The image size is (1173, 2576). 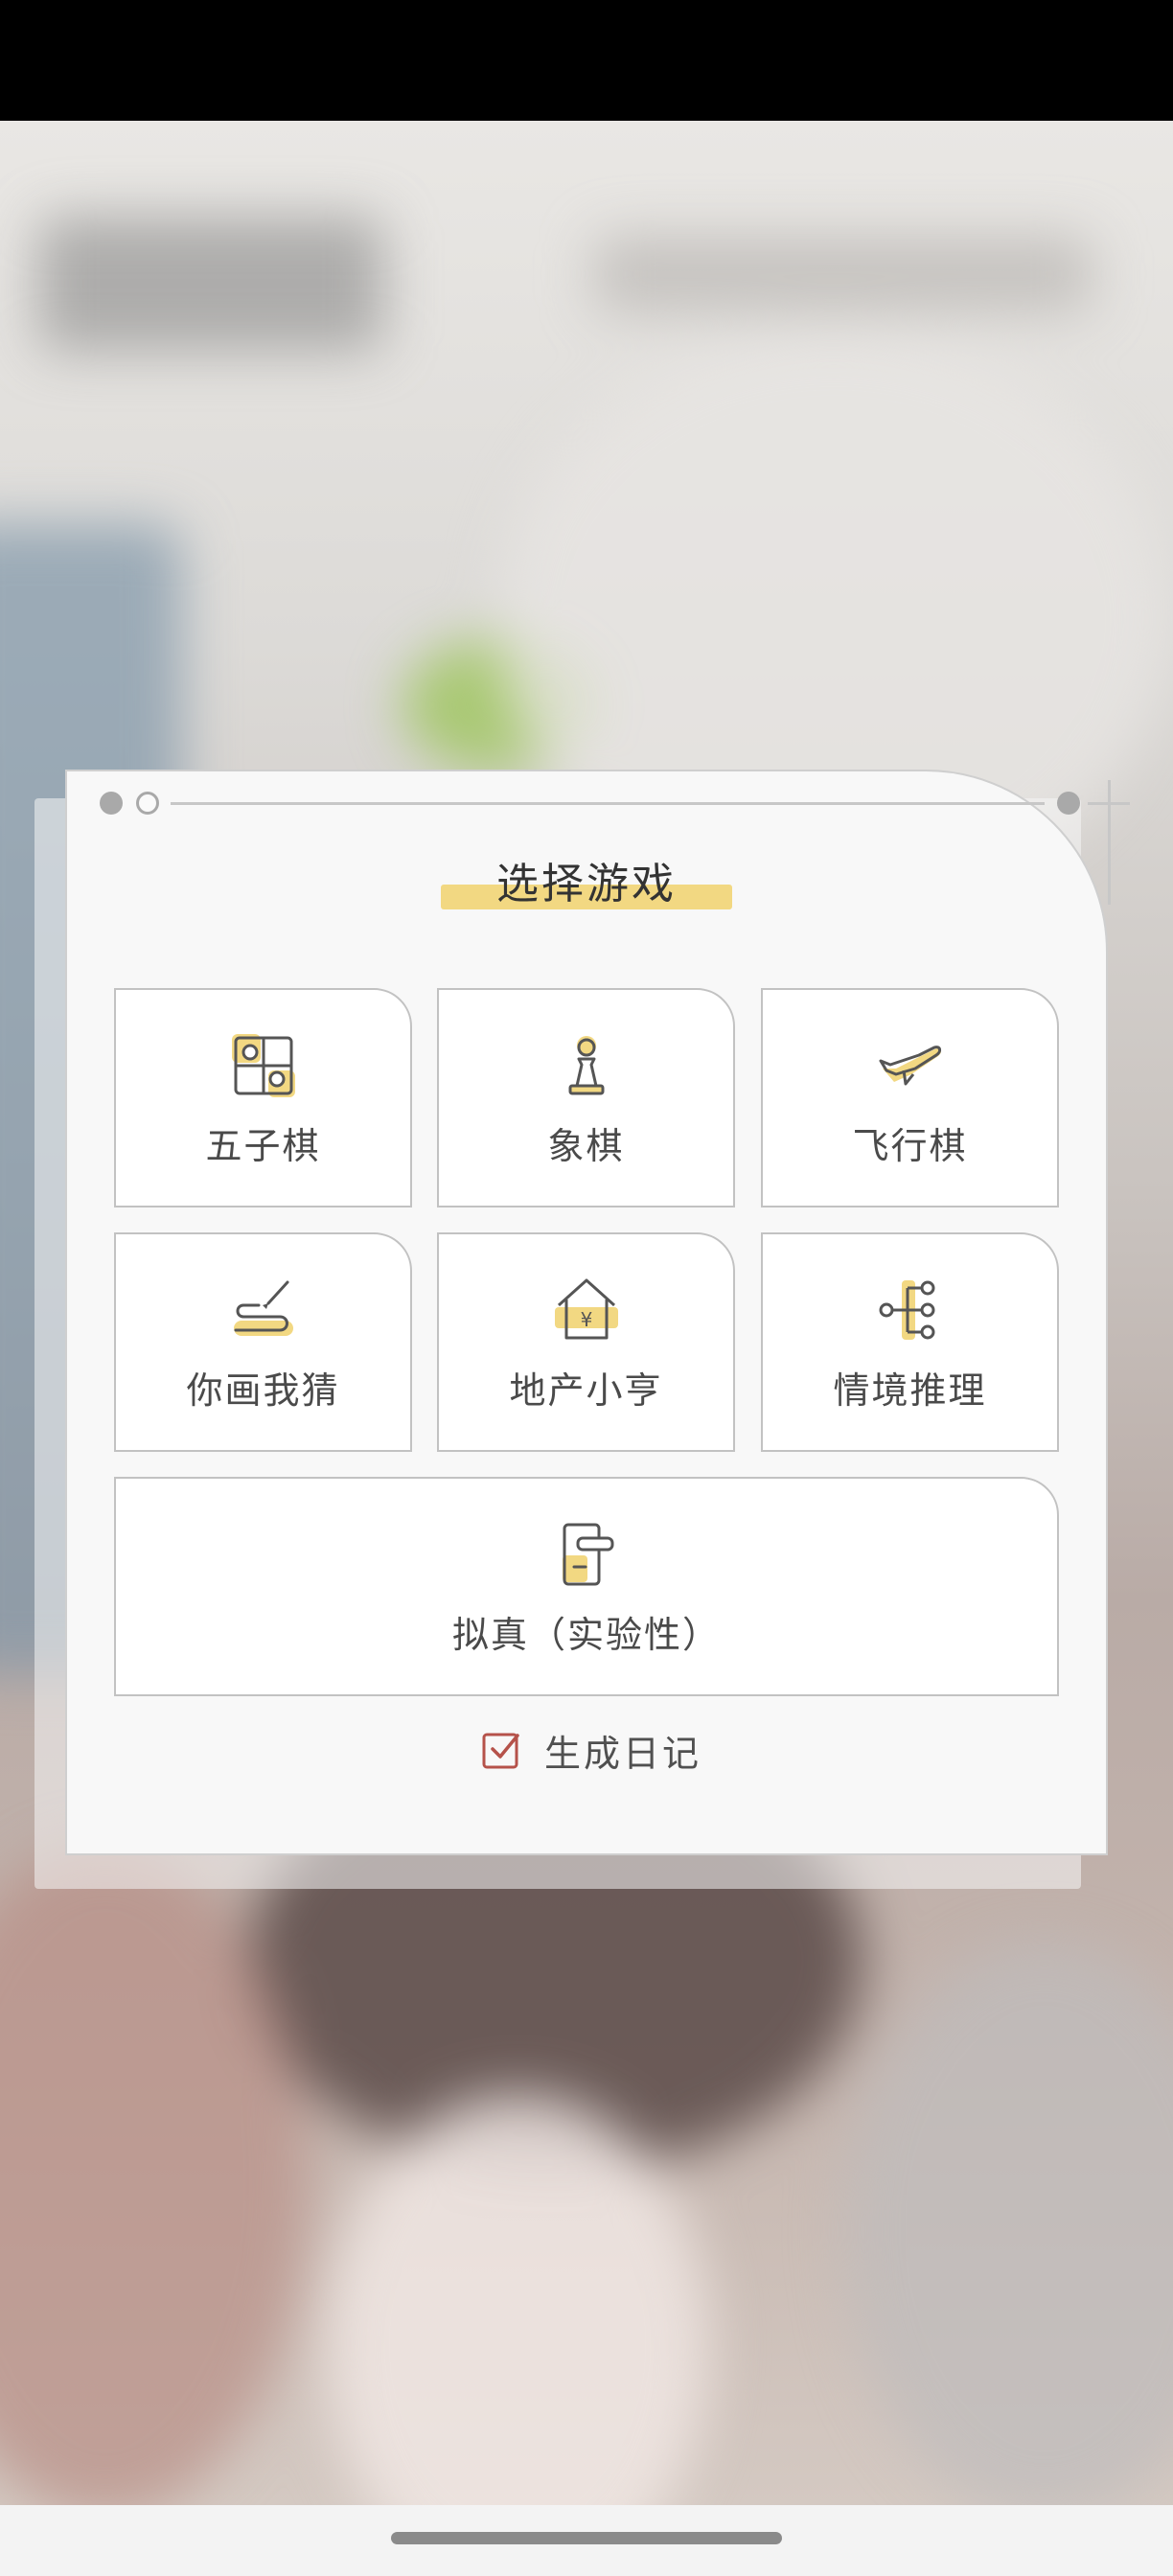 I want to click on decorative-dot-right, so click(x=1068, y=803).